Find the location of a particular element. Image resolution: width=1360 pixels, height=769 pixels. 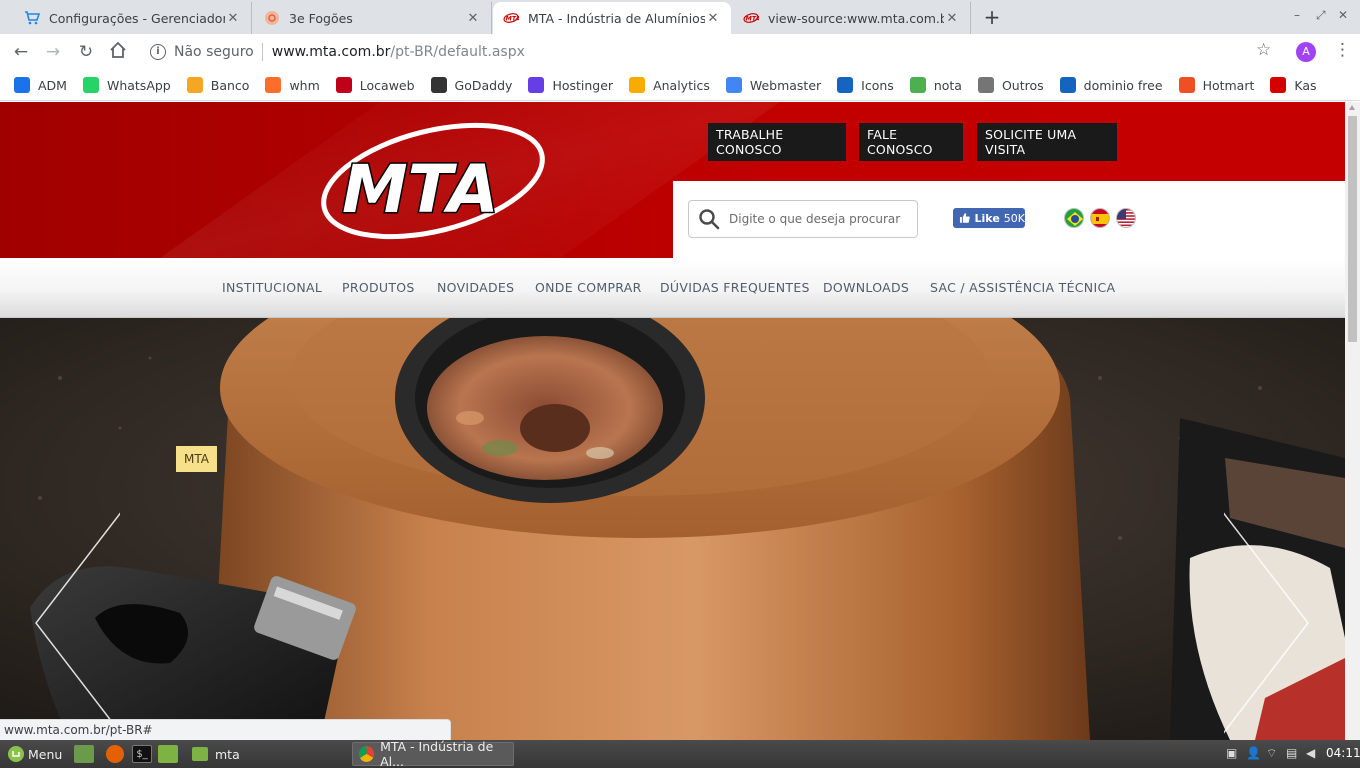

solicite-visita-button: SOLICITE UMA VISITA is located at coordinates (1047, 142).